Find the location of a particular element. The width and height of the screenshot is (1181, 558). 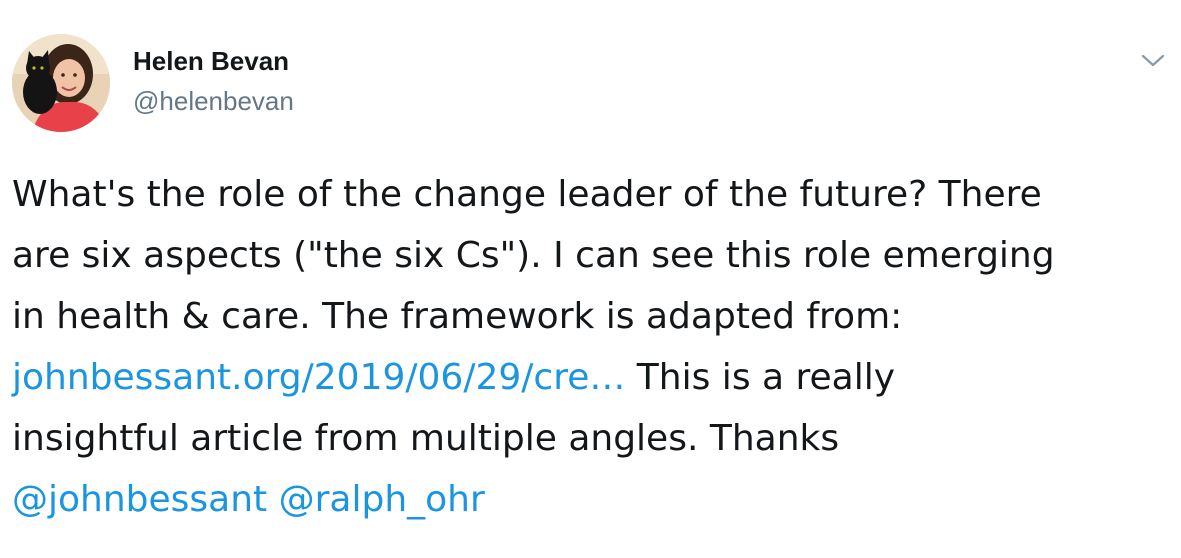

mention-ralph-ohr: @ralph_ohr is located at coordinates (382, 499).